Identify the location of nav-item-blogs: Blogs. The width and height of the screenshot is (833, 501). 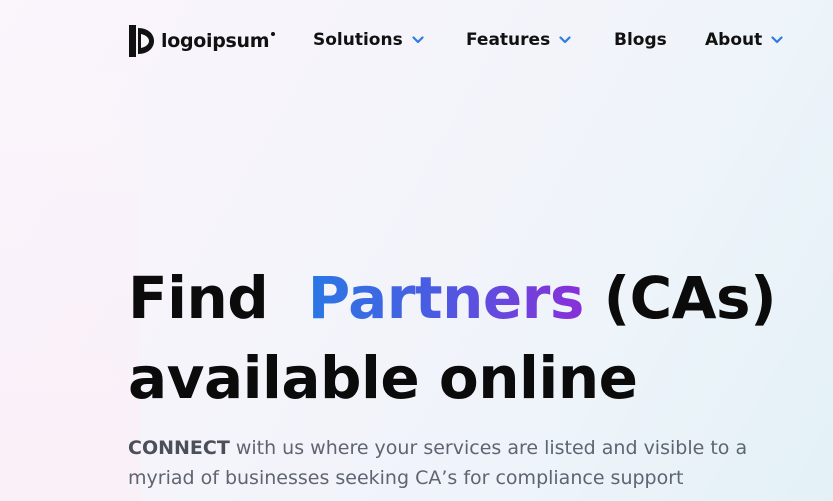
(640, 40).